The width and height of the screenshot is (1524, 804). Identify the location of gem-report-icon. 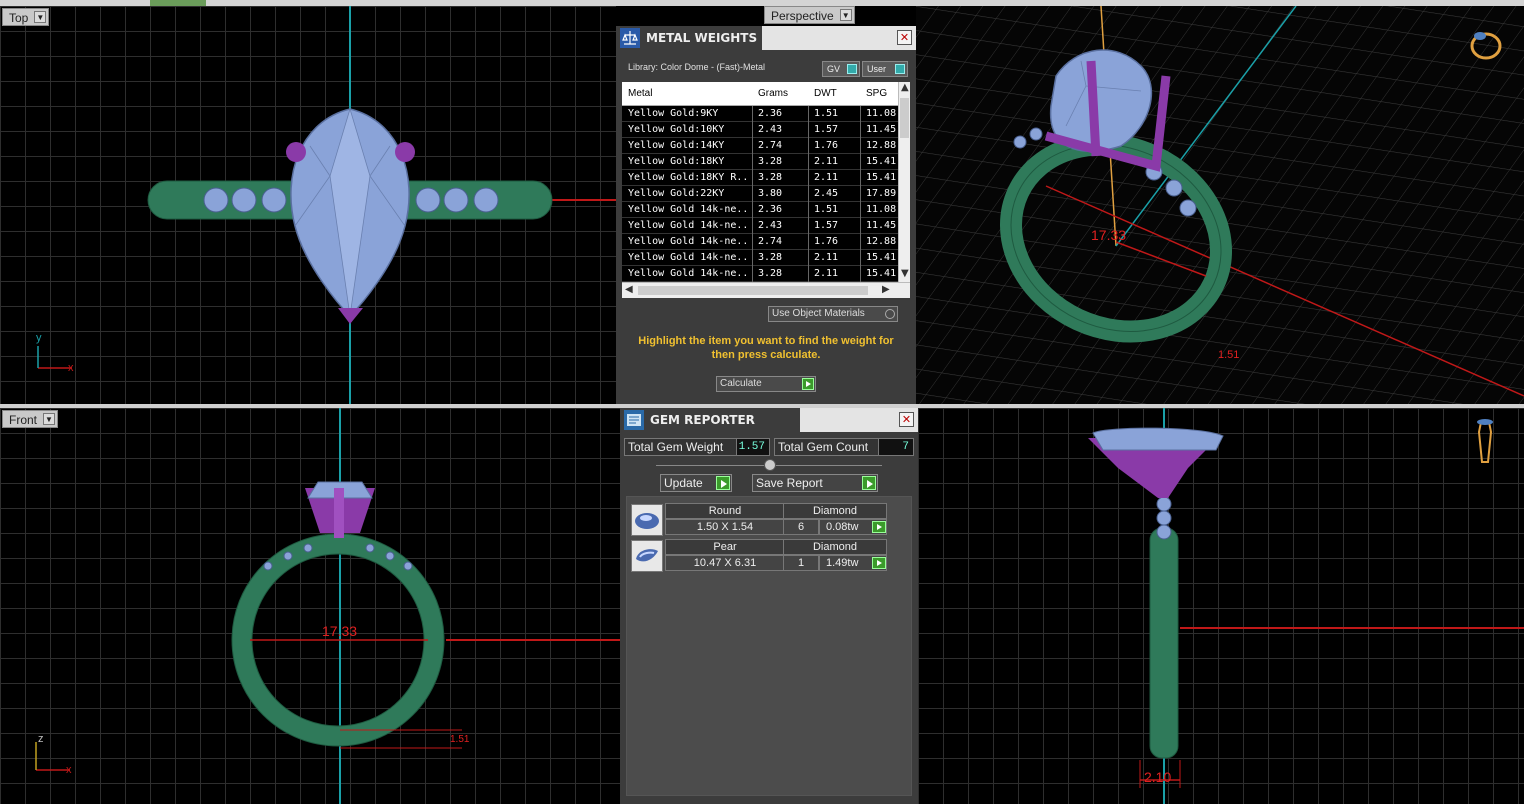
(634, 420).